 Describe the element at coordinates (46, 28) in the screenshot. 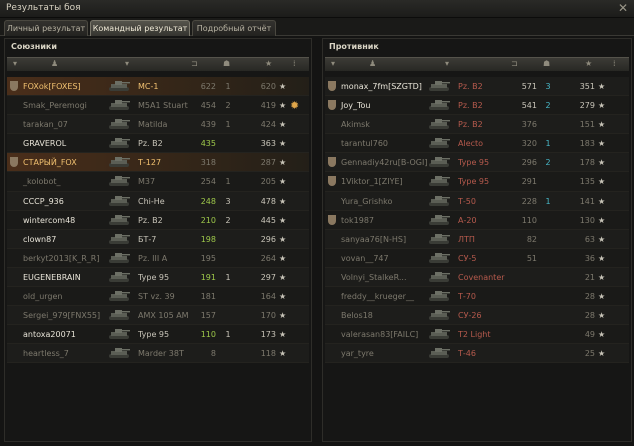

I see `tab-personal-result: Личный результат` at that location.